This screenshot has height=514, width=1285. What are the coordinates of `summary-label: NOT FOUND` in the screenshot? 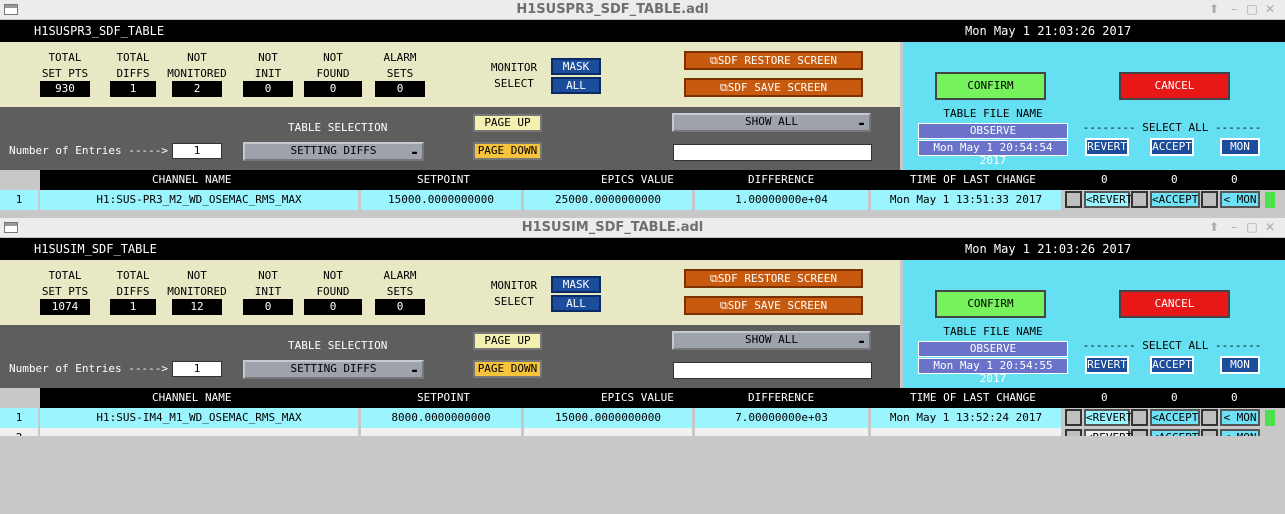 It's located at (333, 66).